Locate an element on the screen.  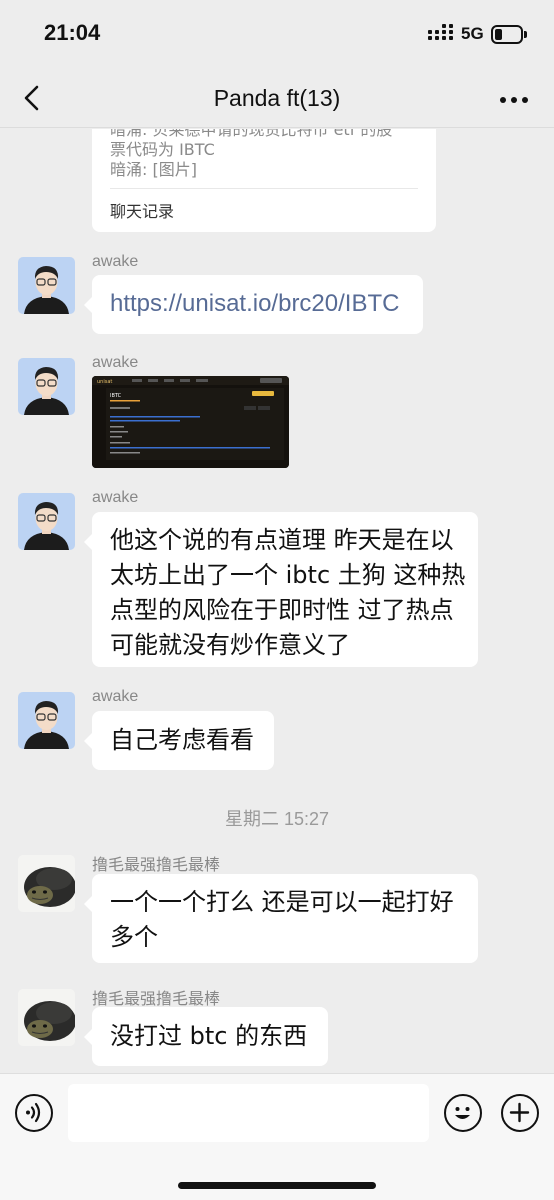
image-message: unisat IBTC is located at coordinates (190, 422).